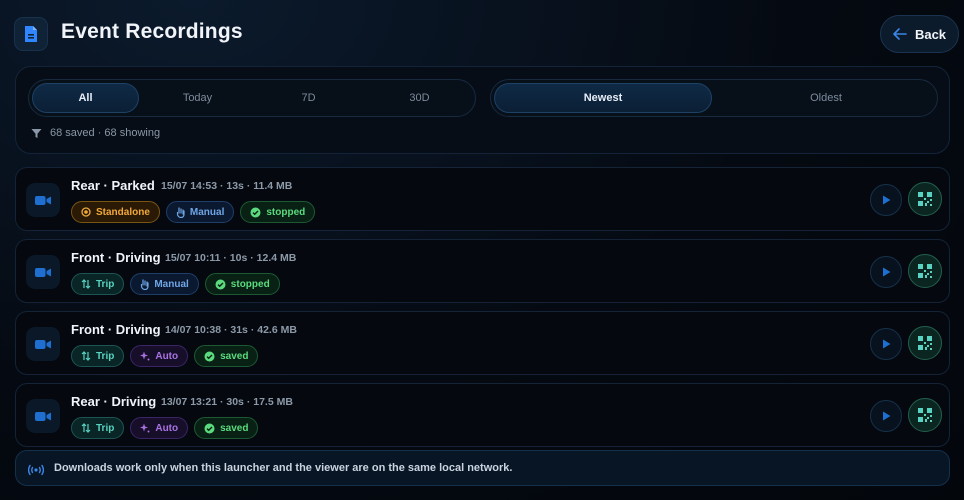  I want to click on funnel-icon, so click(36, 133).